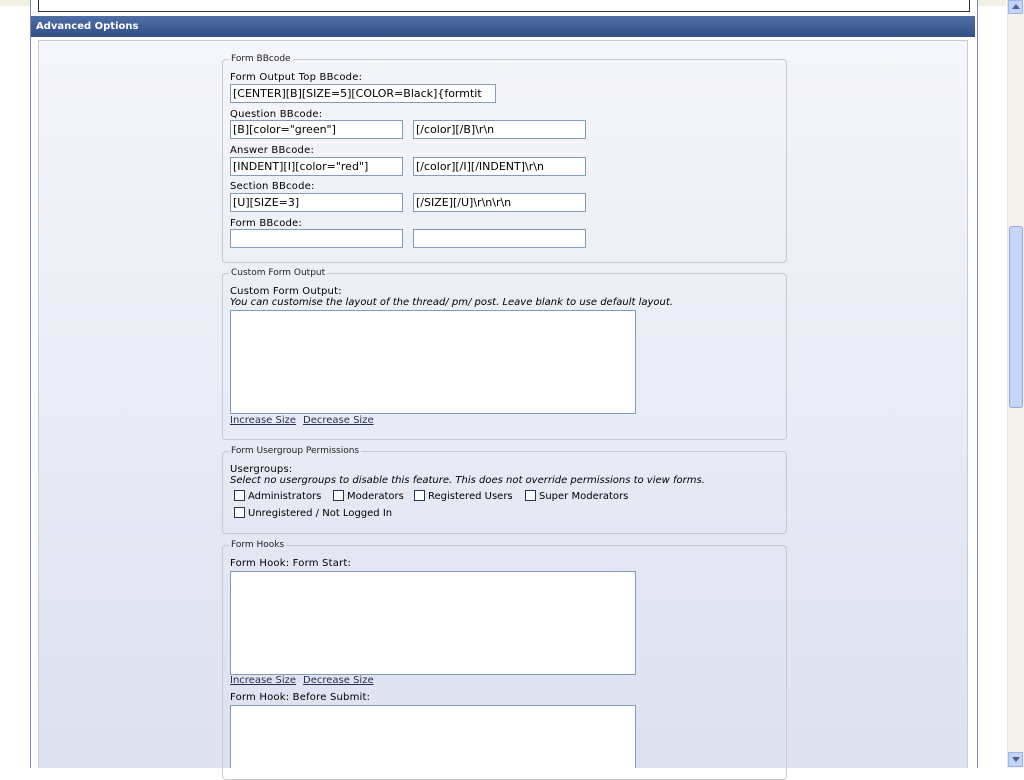 Image resolution: width=1024 pixels, height=780 pixels. I want to click on form-output-top-bbcode-input, so click(363, 93).